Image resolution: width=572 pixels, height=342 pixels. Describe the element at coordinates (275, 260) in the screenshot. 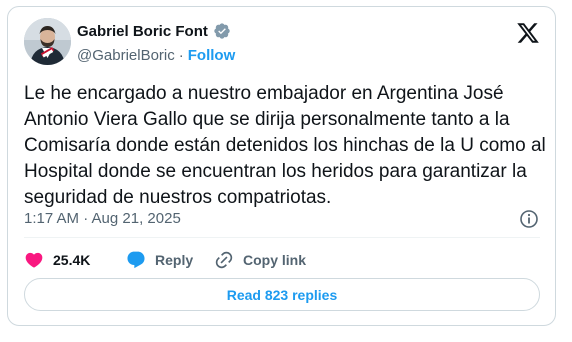

I see `copy-link-label: Copy link` at that location.